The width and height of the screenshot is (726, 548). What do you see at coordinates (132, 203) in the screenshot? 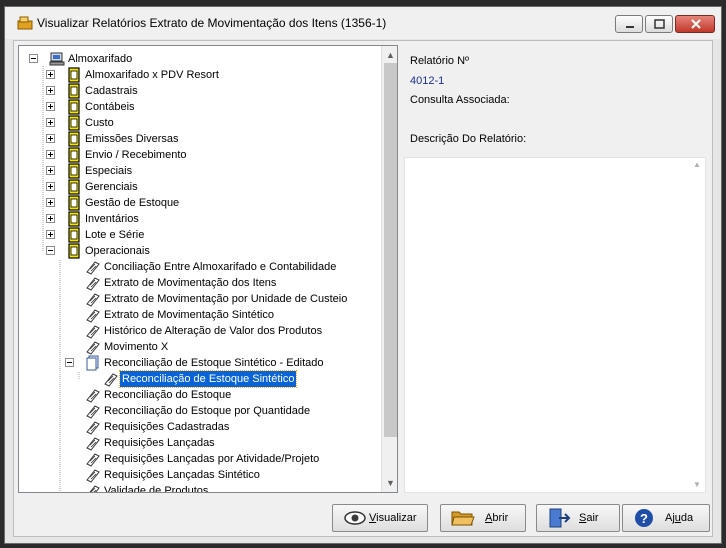
I see `tree-node-label: Gestão de Estoque` at bounding box center [132, 203].